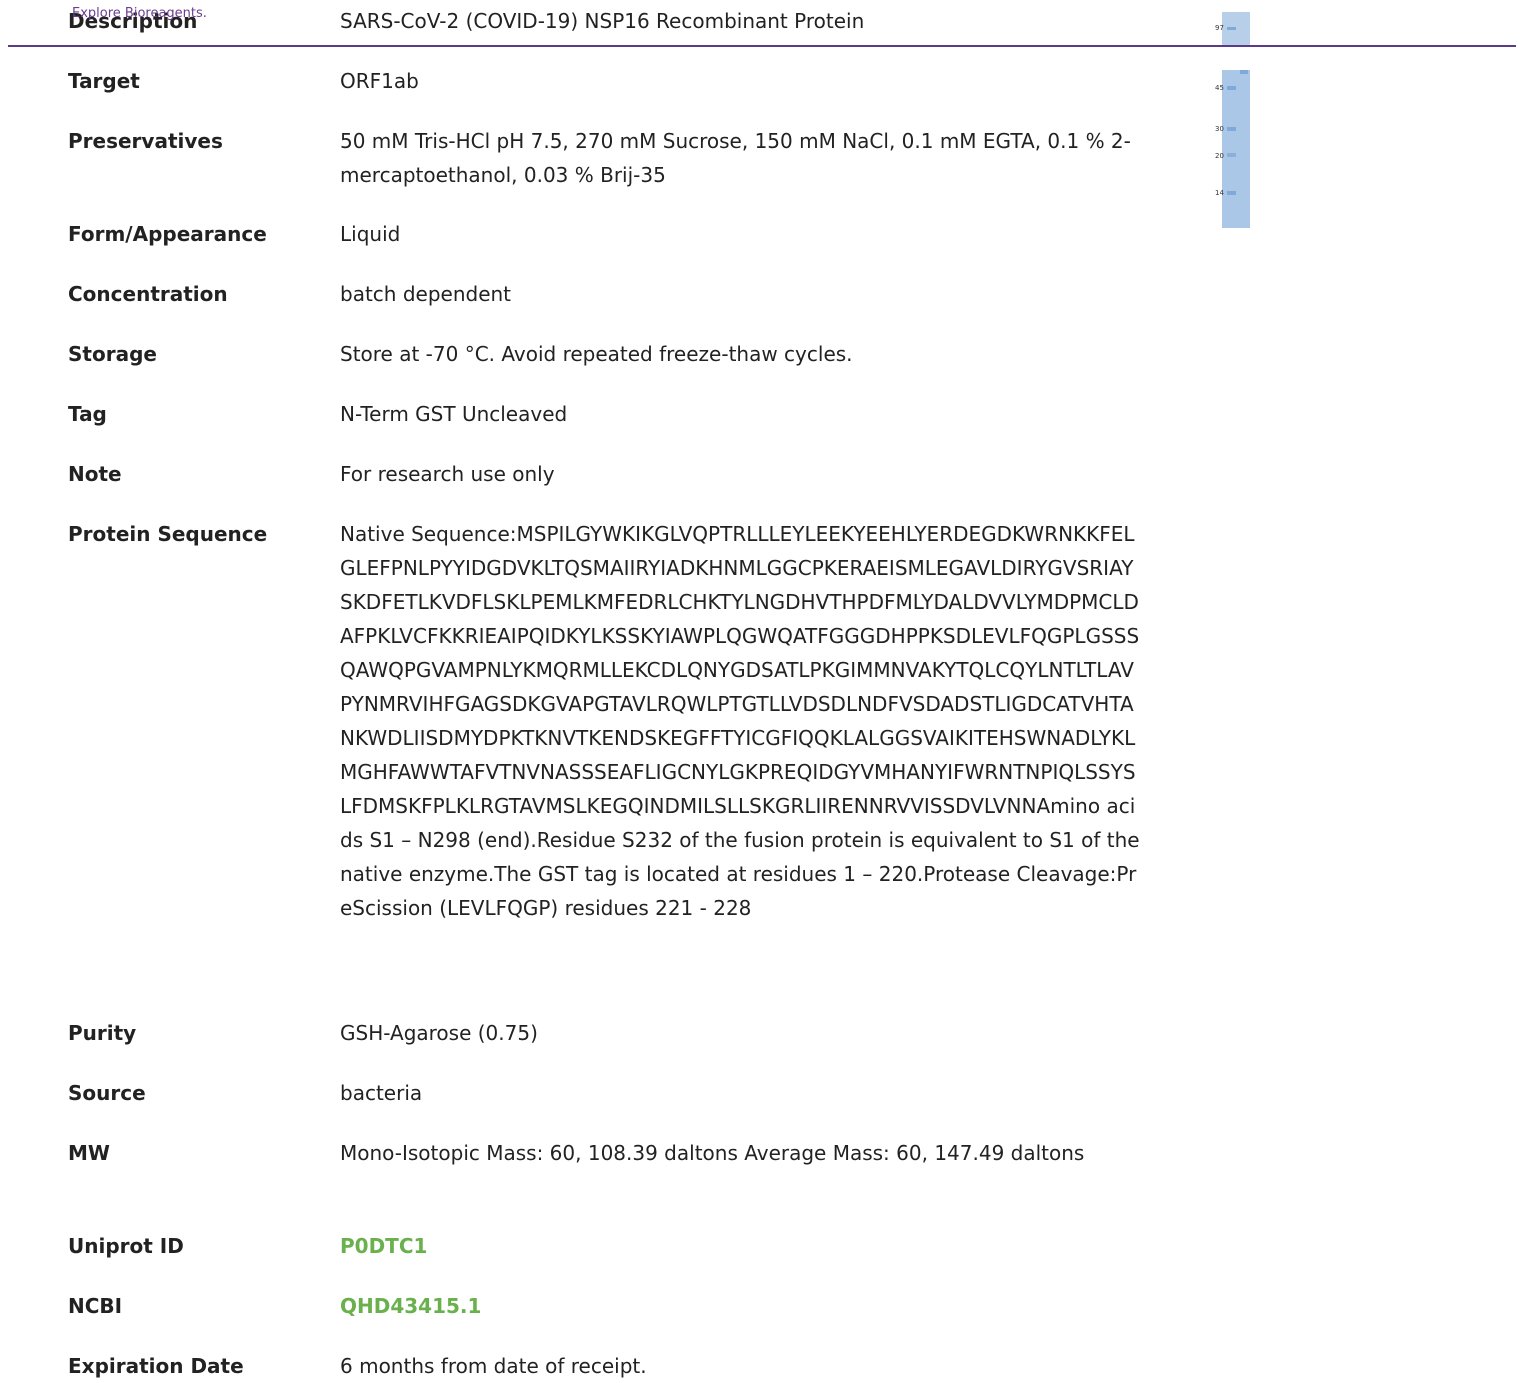  I want to click on spec-label: Note, so click(95, 474).